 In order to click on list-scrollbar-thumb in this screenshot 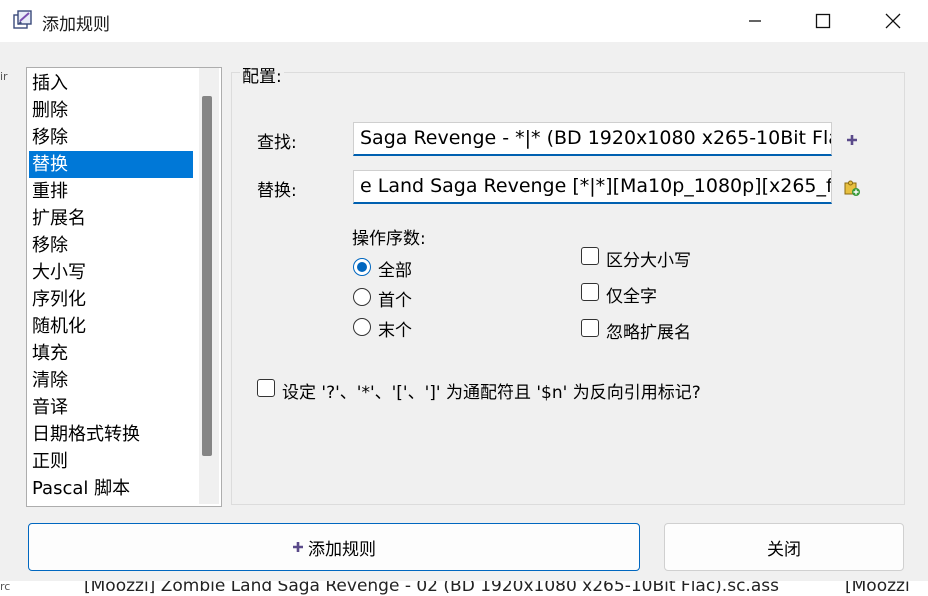, I will do `click(207, 276)`.